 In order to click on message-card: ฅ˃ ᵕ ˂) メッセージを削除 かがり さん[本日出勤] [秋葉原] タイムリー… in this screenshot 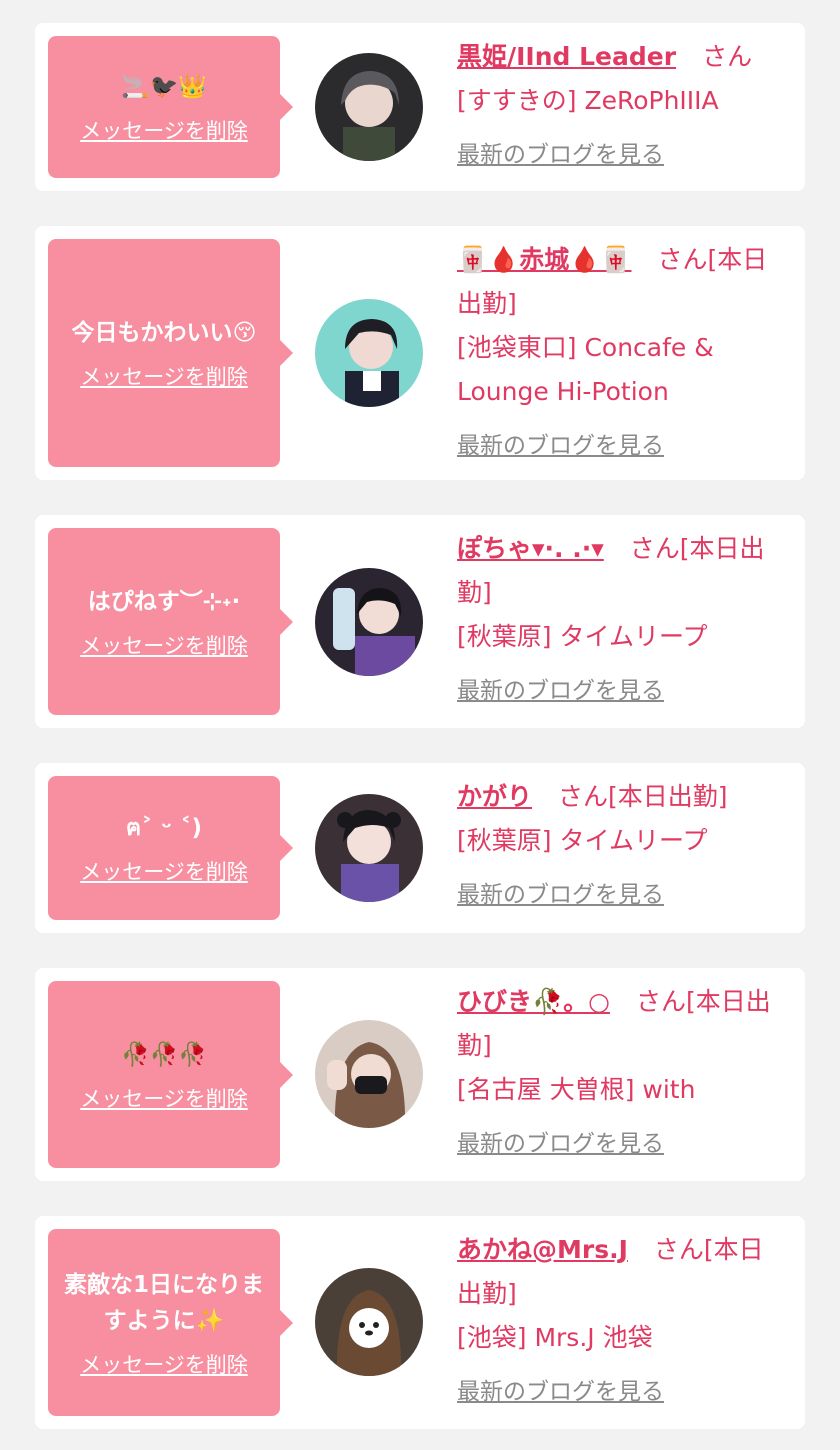, I will do `click(420, 848)`.